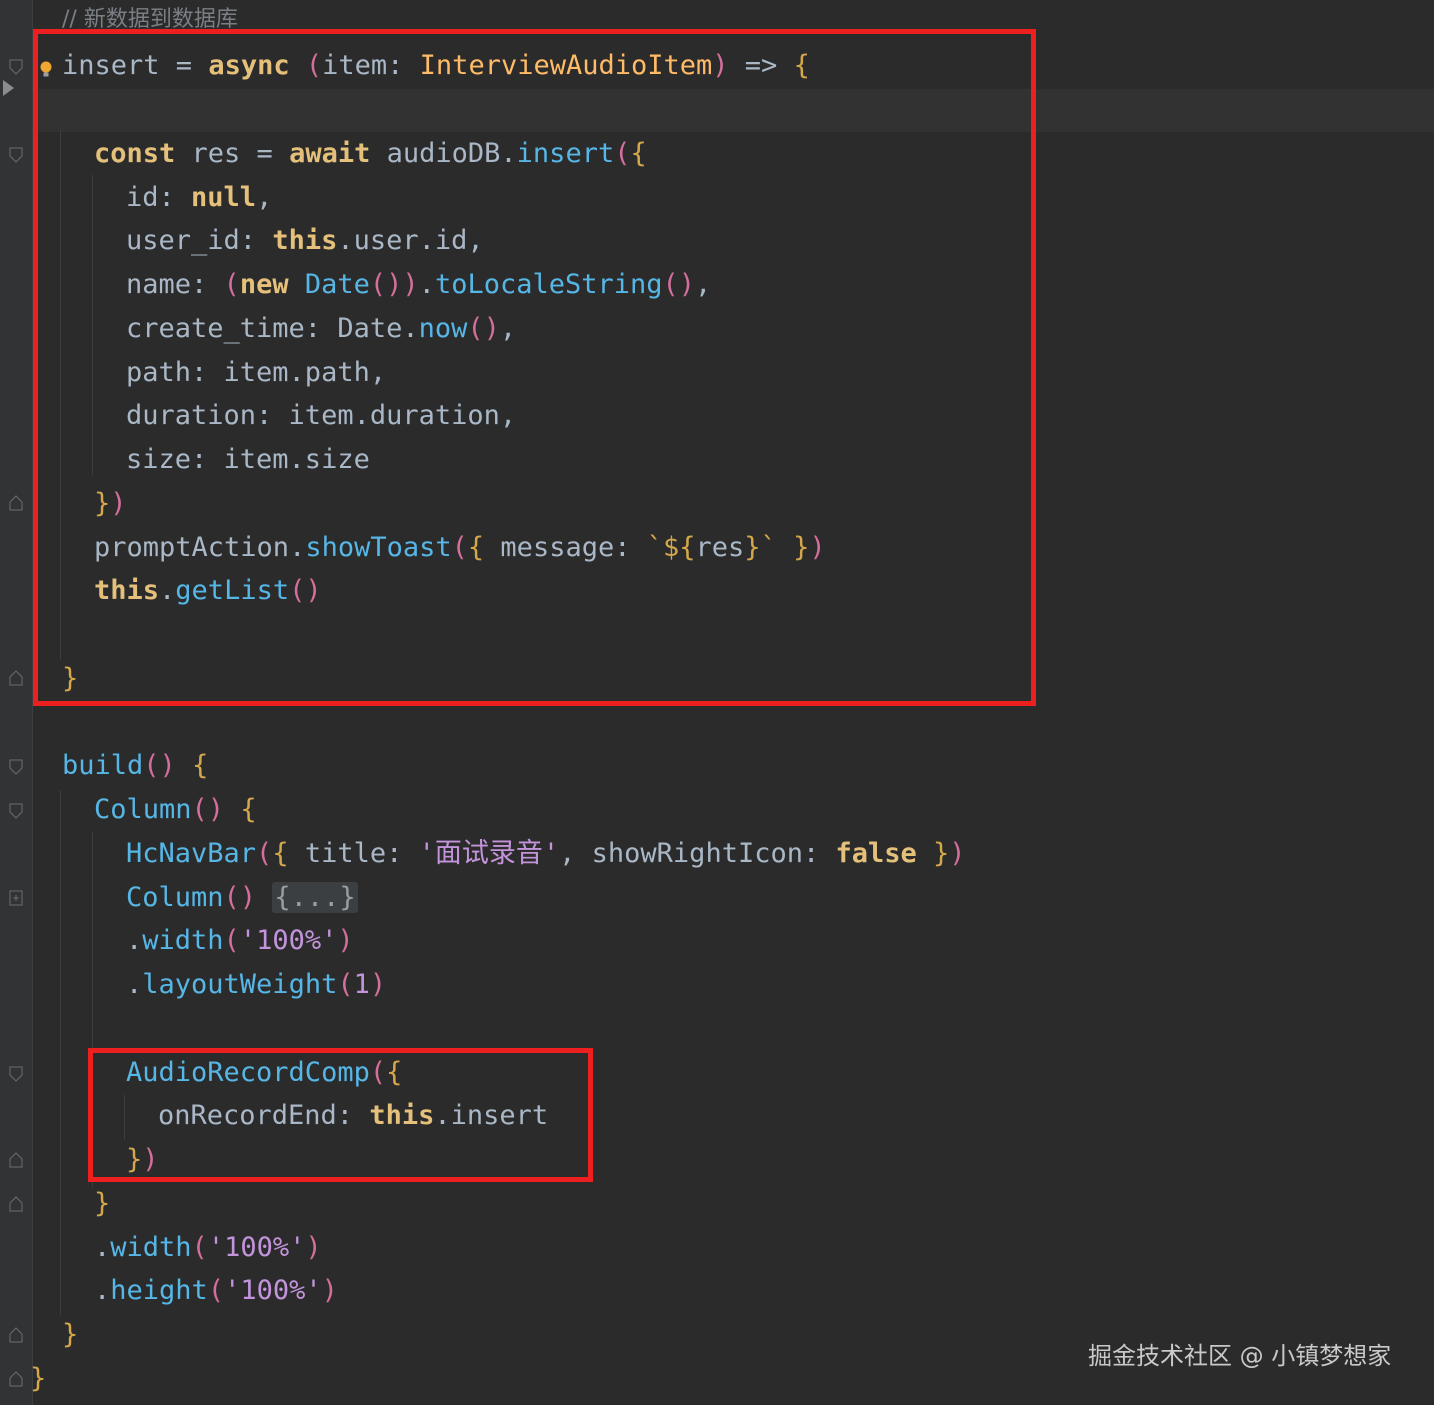 The width and height of the screenshot is (1434, 1405). What do you see at coordinates (353, 853) in the screenshot?
I see `code-token: title:` at bounding box center [353, 853].